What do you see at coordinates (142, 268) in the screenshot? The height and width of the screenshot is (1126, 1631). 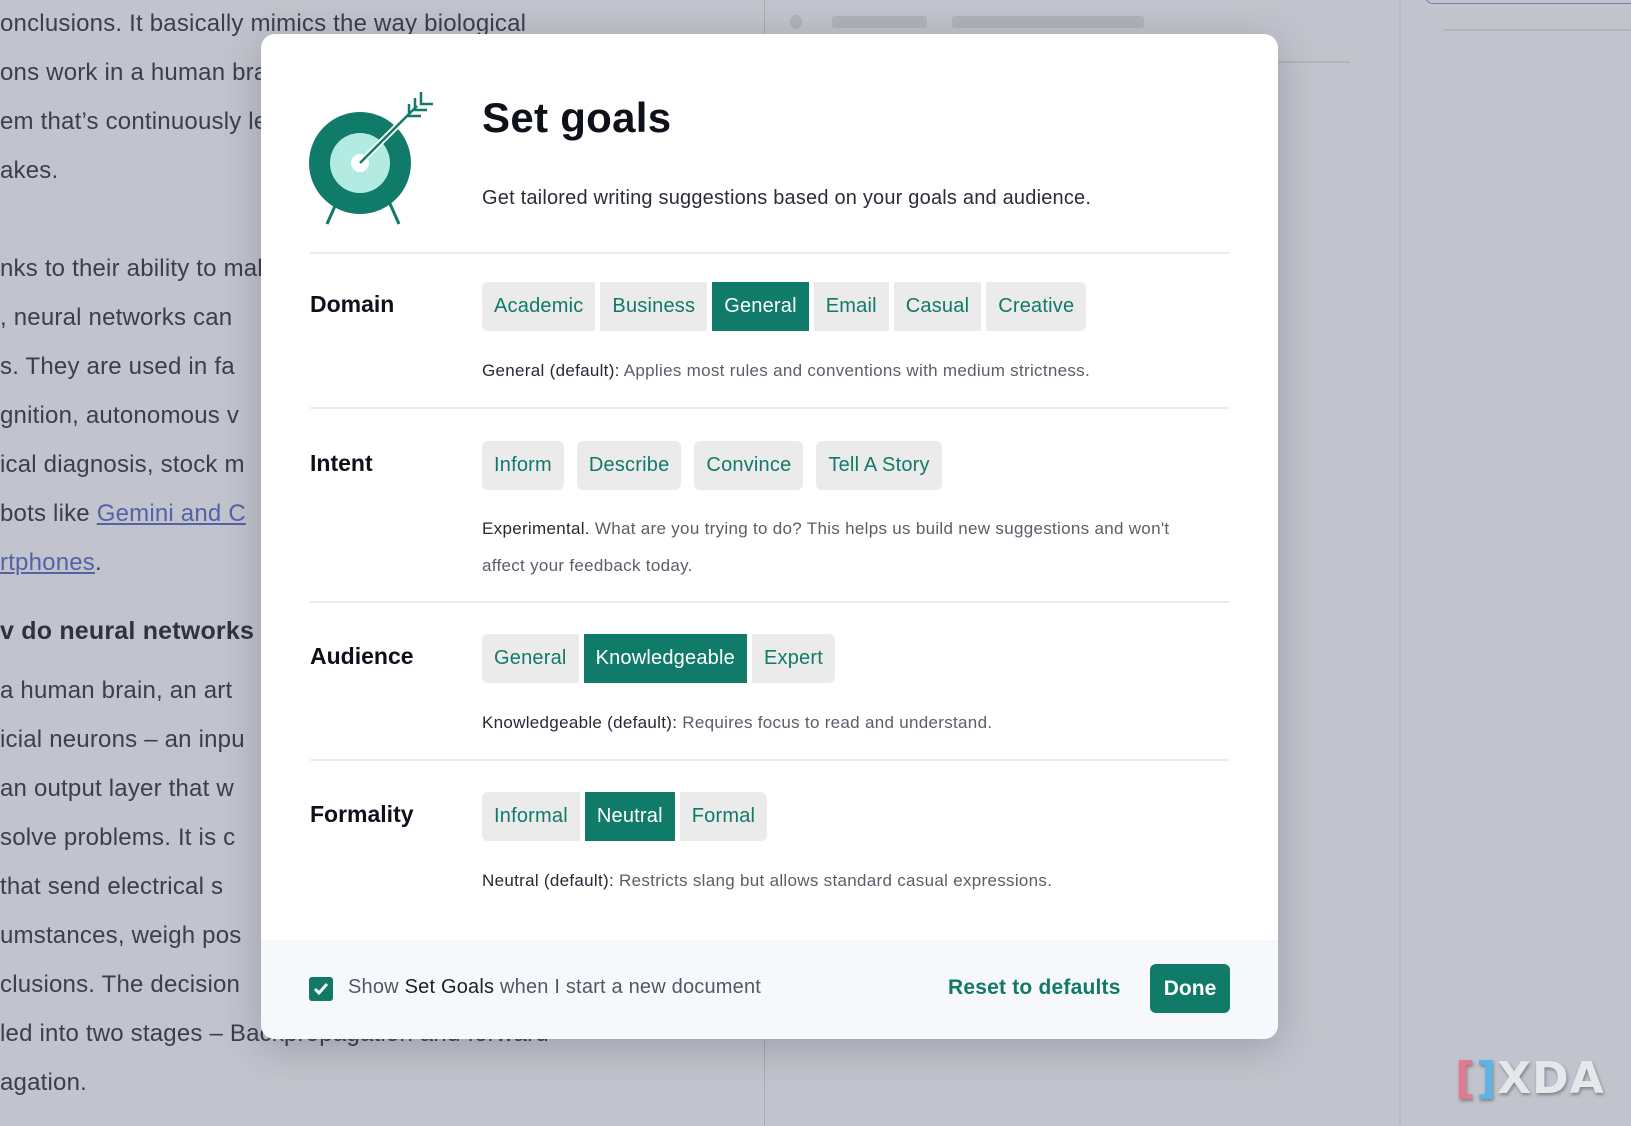 I see `doc-text-line: nks to their ability to make` at bounding box center [142, 268].